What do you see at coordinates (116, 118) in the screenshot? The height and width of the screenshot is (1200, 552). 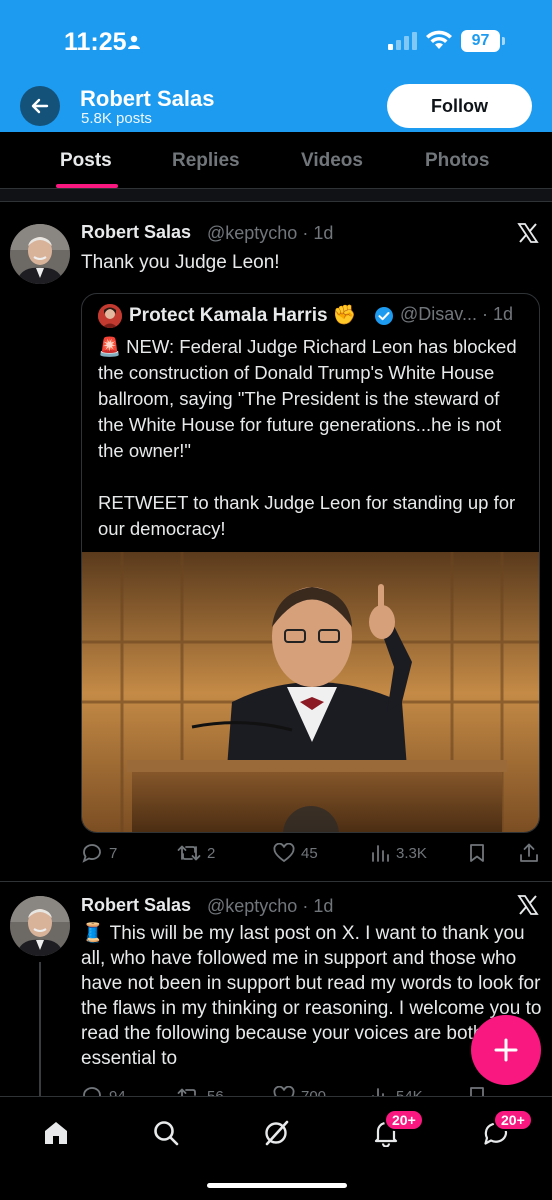 I see `post-count: 5.8K posts` at bounding box center [116, 118].